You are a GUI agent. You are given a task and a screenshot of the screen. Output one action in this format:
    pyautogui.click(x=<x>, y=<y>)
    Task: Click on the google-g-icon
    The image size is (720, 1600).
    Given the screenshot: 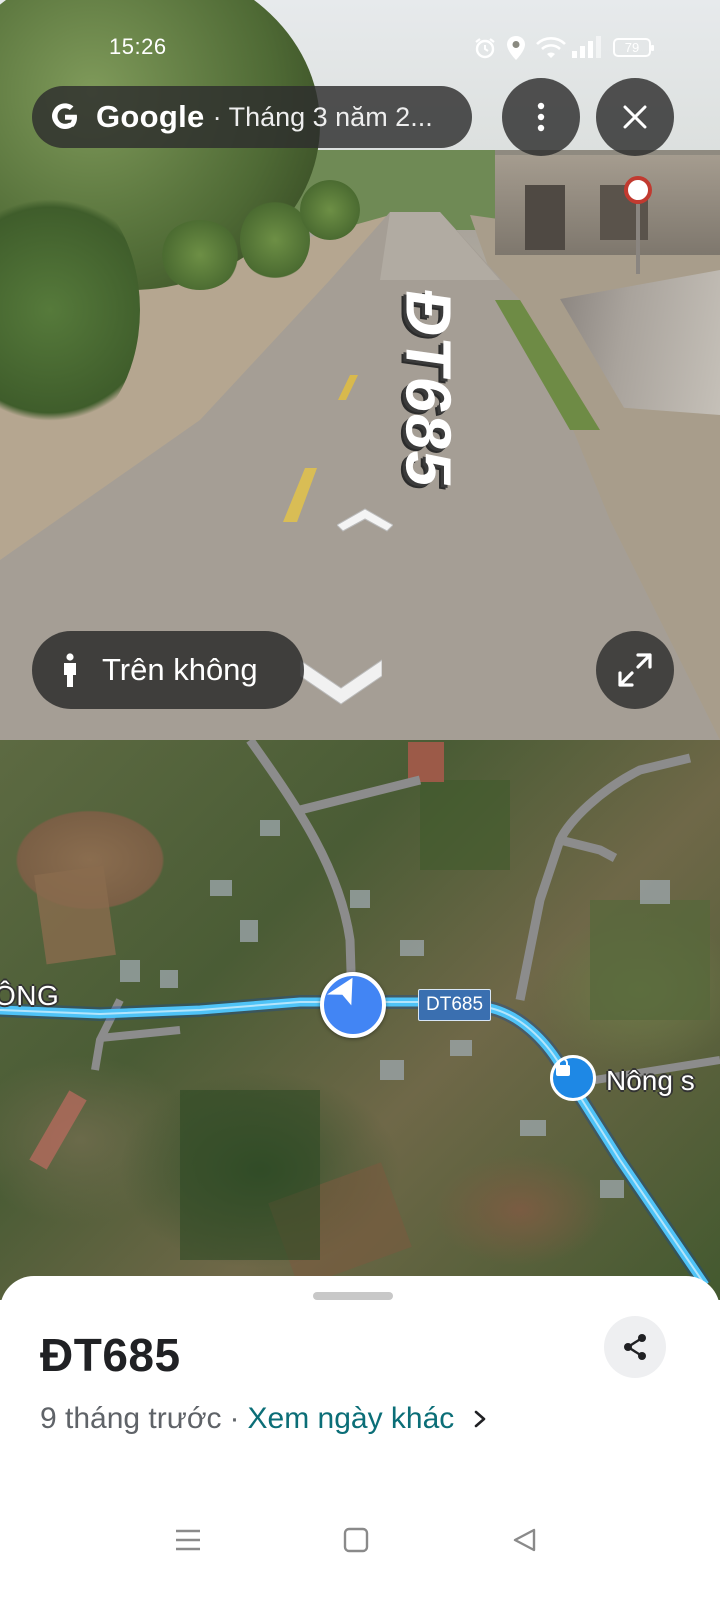 What is the action you would take?
    pyautogui.click(x=64, y=116)
    